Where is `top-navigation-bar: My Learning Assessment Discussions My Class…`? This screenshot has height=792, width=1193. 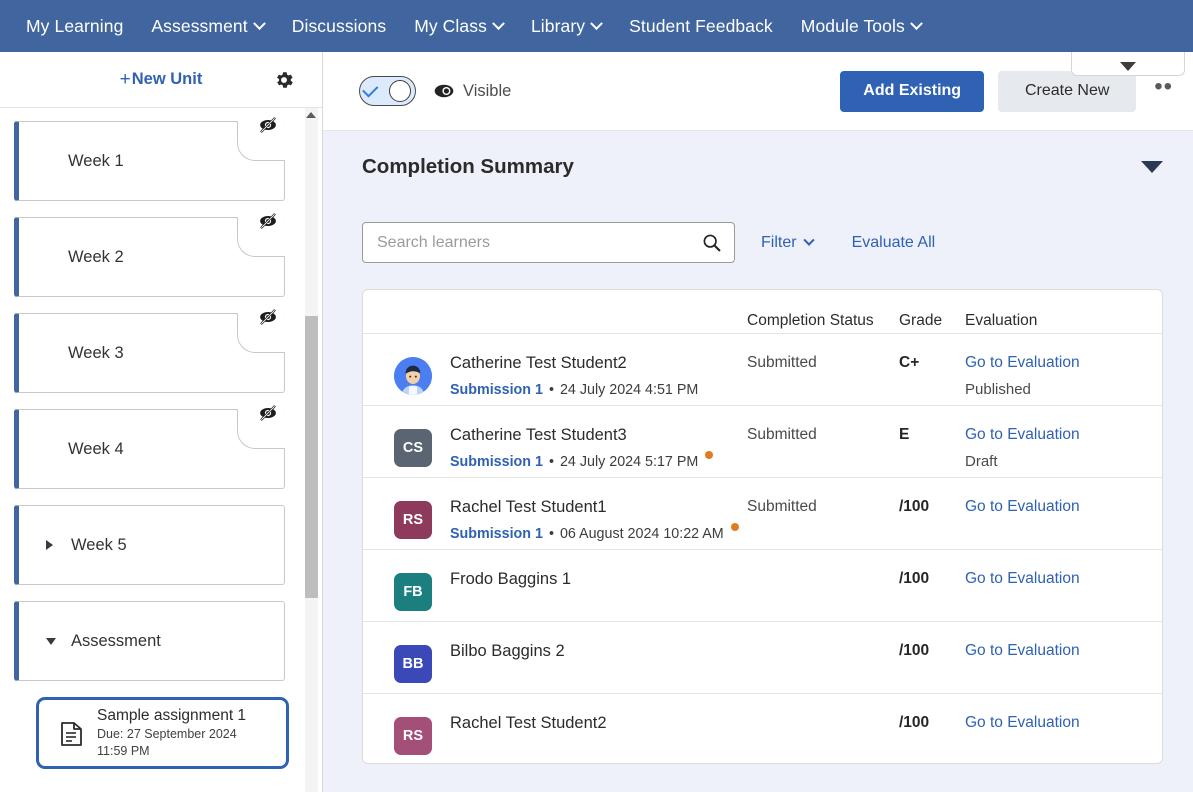 top-navigation-bar: My Learning Assessment Discussions My Class… is located at coordinates (596, 26).